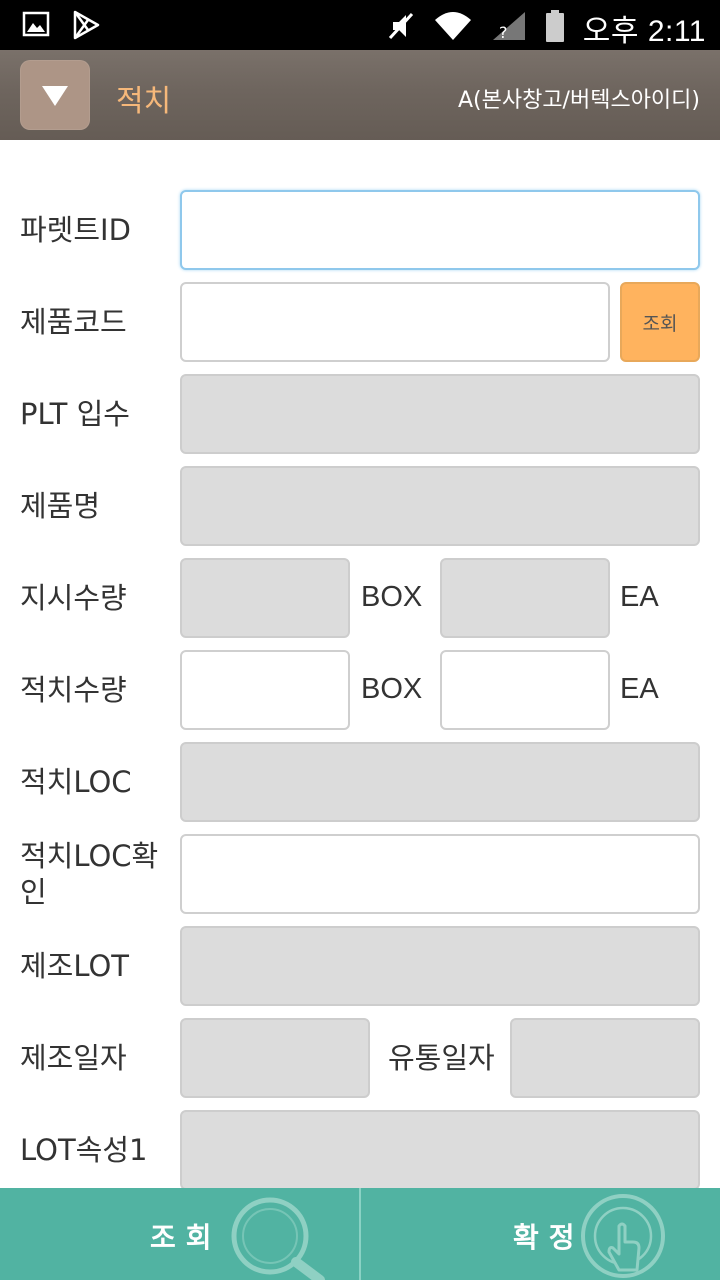 The height and width of the screenshot is (1280, 720). What do you see at coordinates (440, 506) in the screenshot?
I see `product-name-field` at bounding box center [440, 506].